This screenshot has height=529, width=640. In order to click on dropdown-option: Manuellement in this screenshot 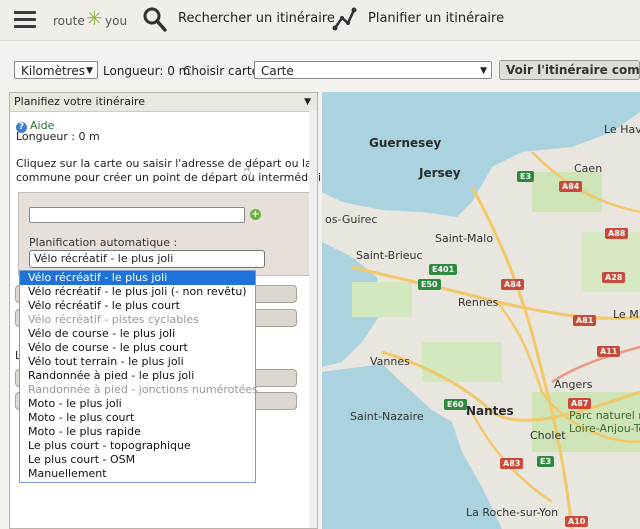, I will do `click(137, 474)`.